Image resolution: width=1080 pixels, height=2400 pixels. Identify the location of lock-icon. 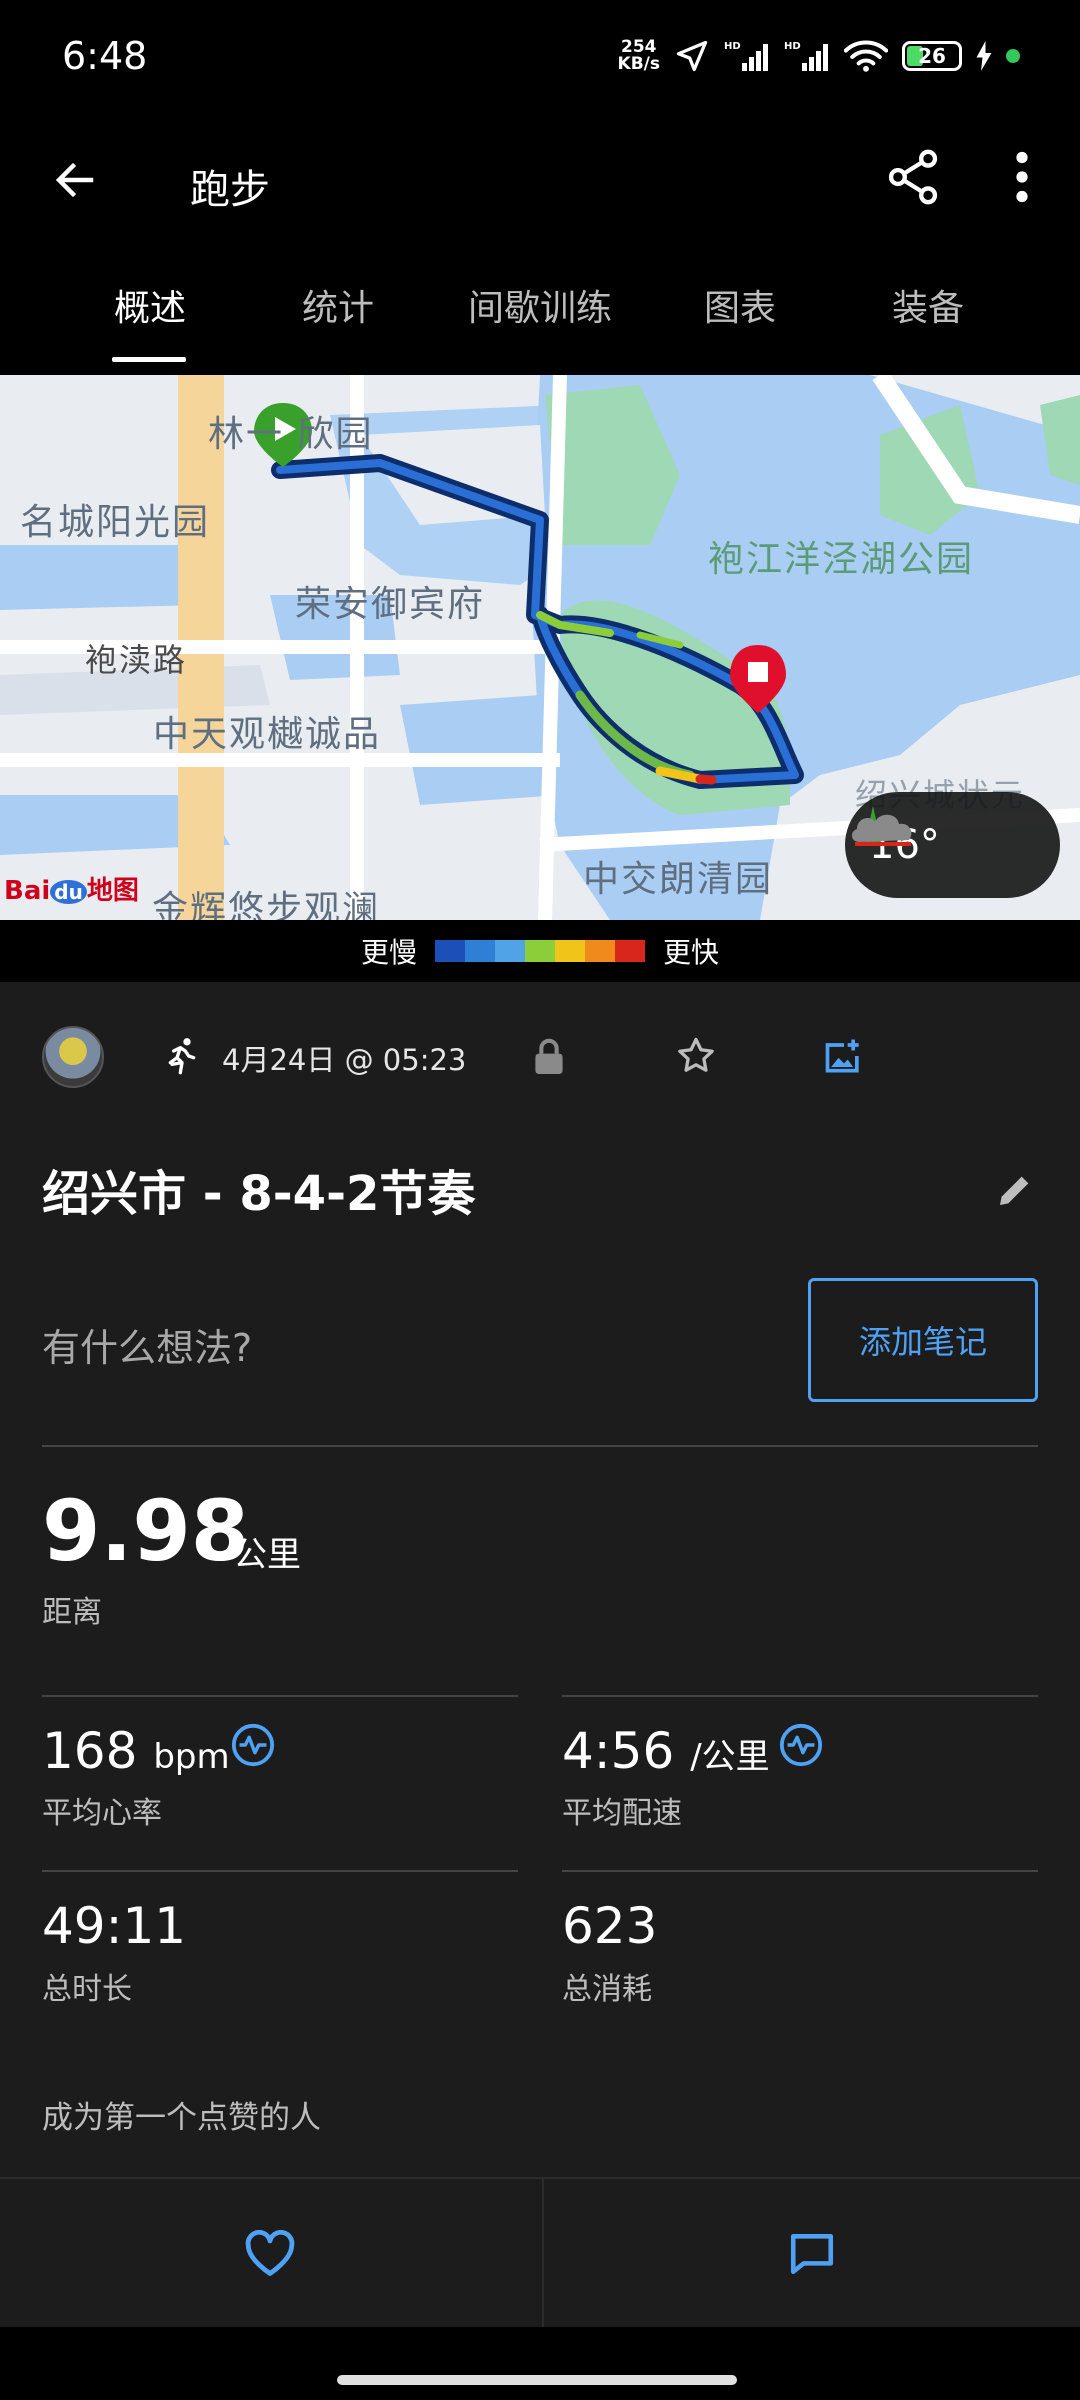
(549, 1057).